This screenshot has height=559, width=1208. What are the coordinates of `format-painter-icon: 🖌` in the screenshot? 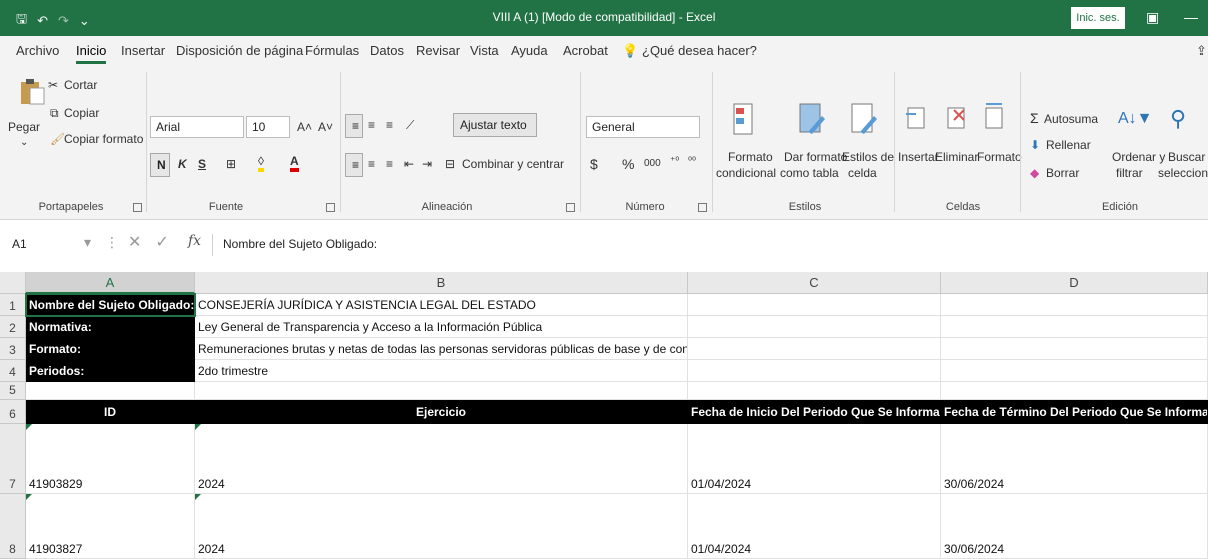 It's located at (57, 139).